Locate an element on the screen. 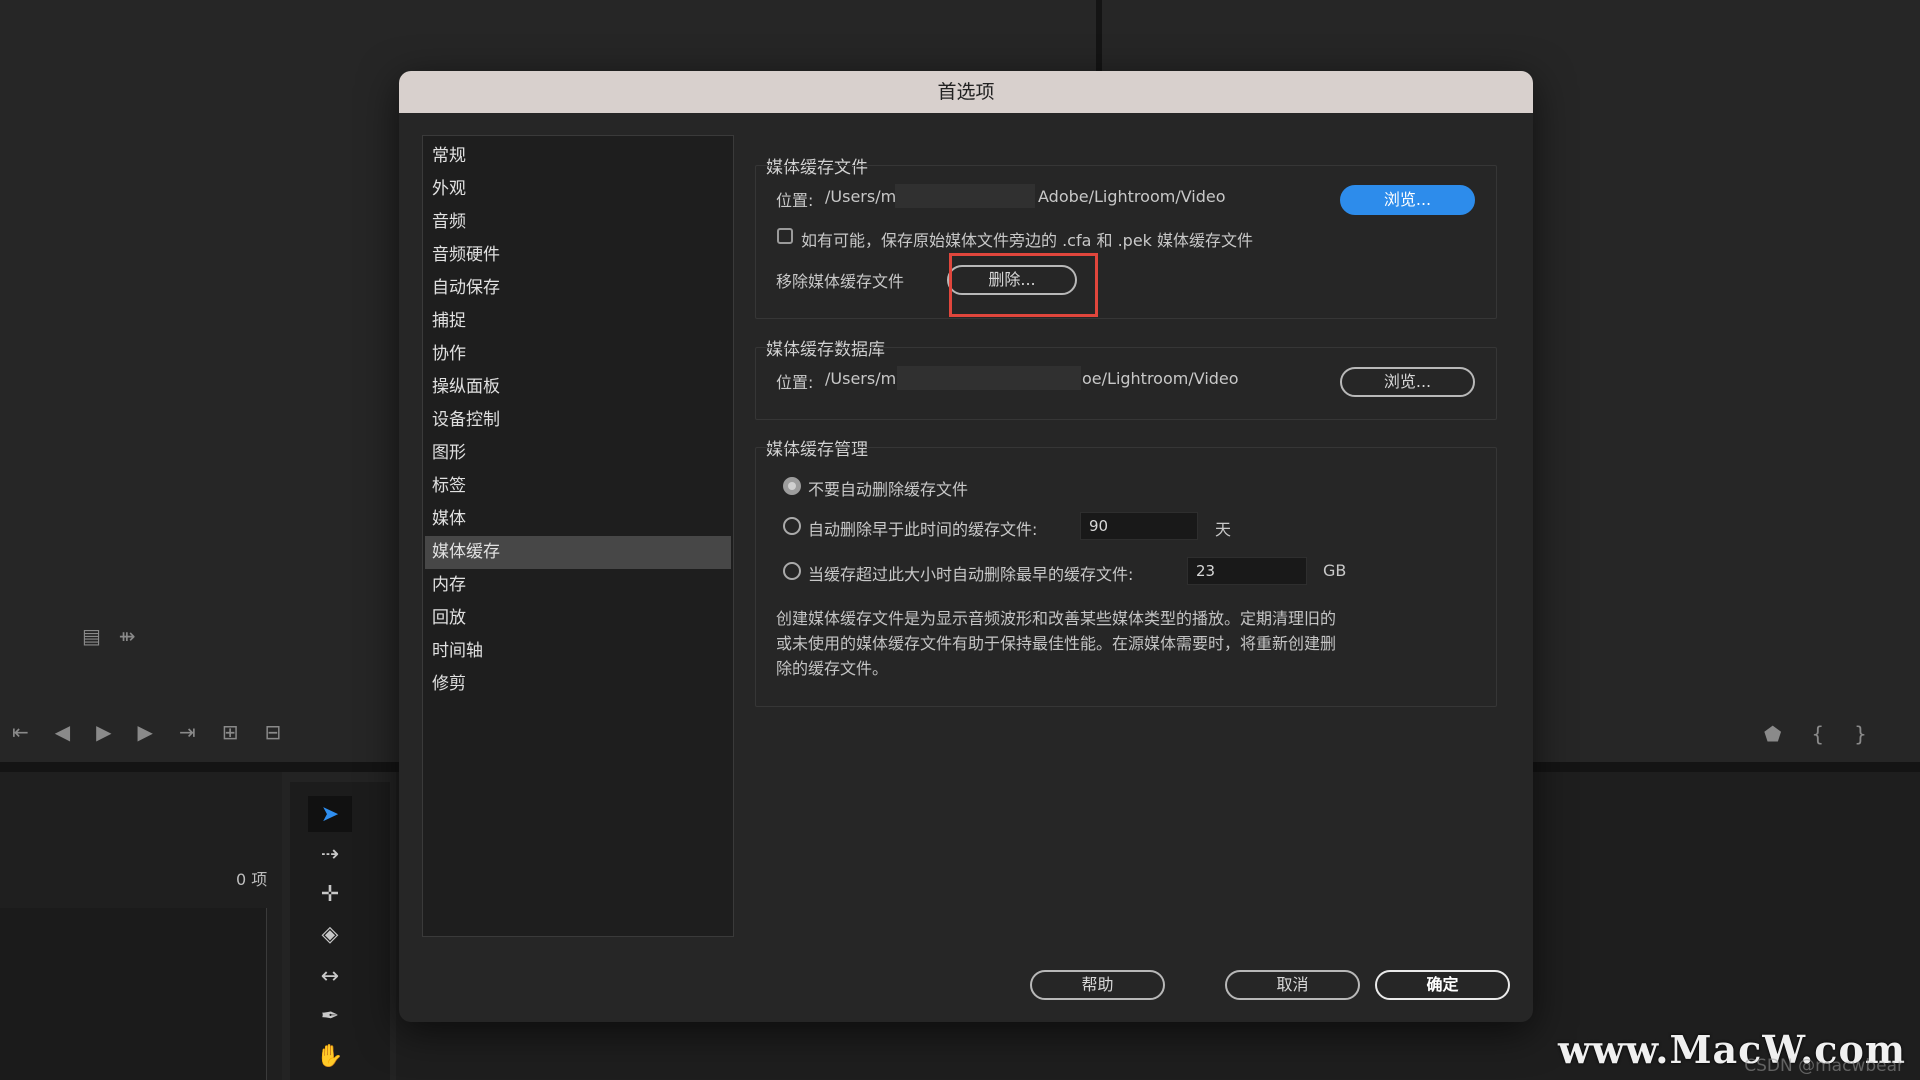 This screenshot has height=1080, width=1920. description-line: 除的缓存文件。 is located at coordinates (832, 668).